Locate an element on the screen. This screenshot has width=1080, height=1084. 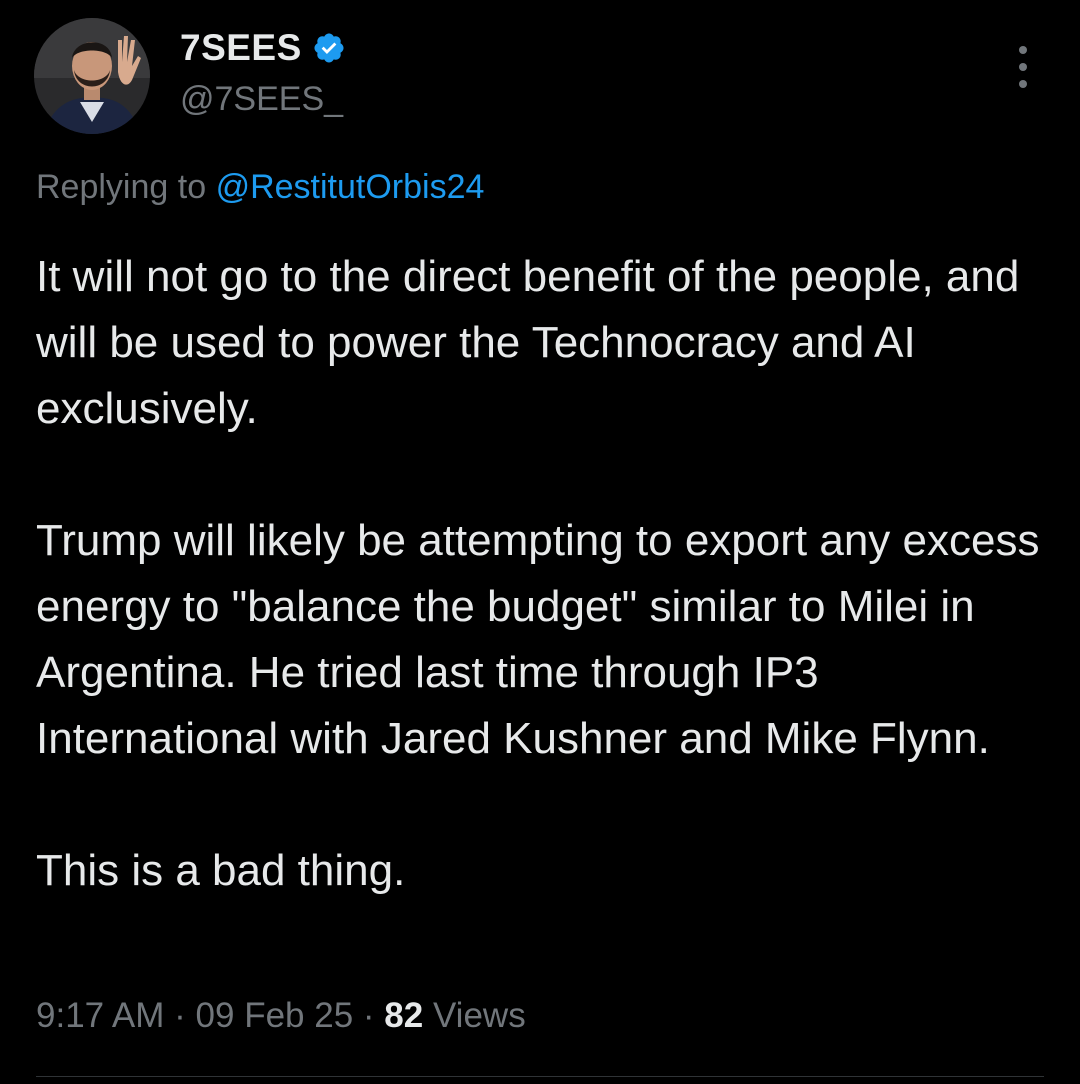
author-handle: @7SEES_ is located at coordinates (261, 99).